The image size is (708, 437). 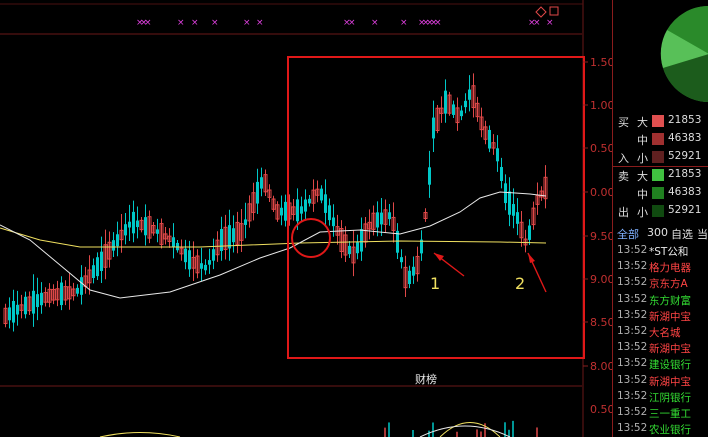 I want to click on order-book-side-label: 出, so click(x=623, y=212).